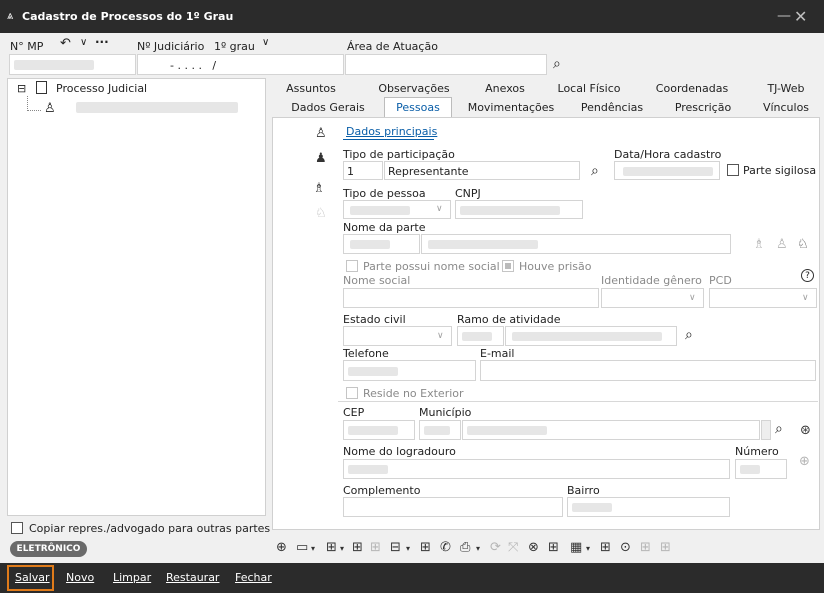  Describe the element at coordinates (253, 577) in the screenshot. I see `fechar-button: Fechar` at that location.